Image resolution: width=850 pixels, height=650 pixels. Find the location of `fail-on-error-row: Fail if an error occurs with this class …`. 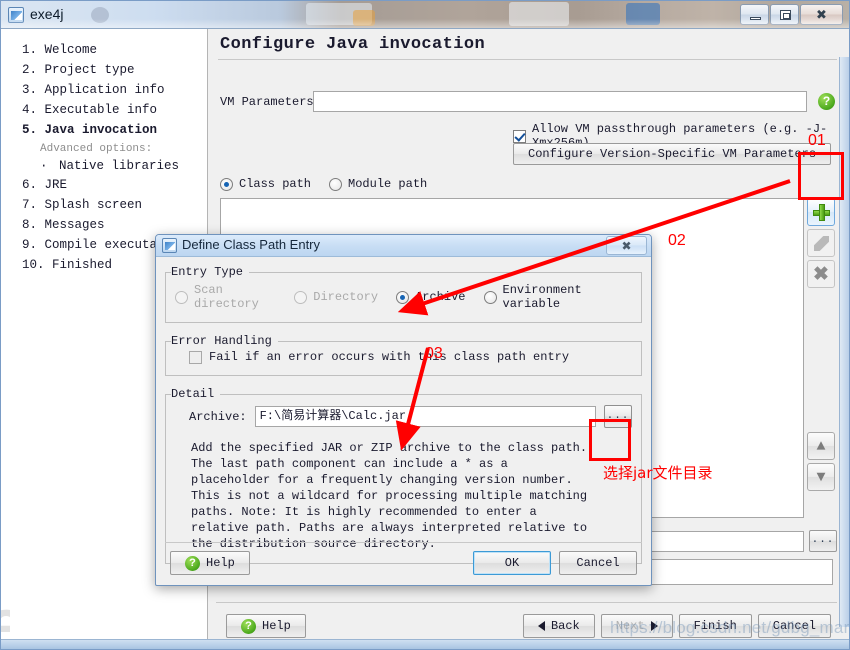

fail-on-error-row: Fail if an error occurs with this class … is located at coordinates (403, 356).